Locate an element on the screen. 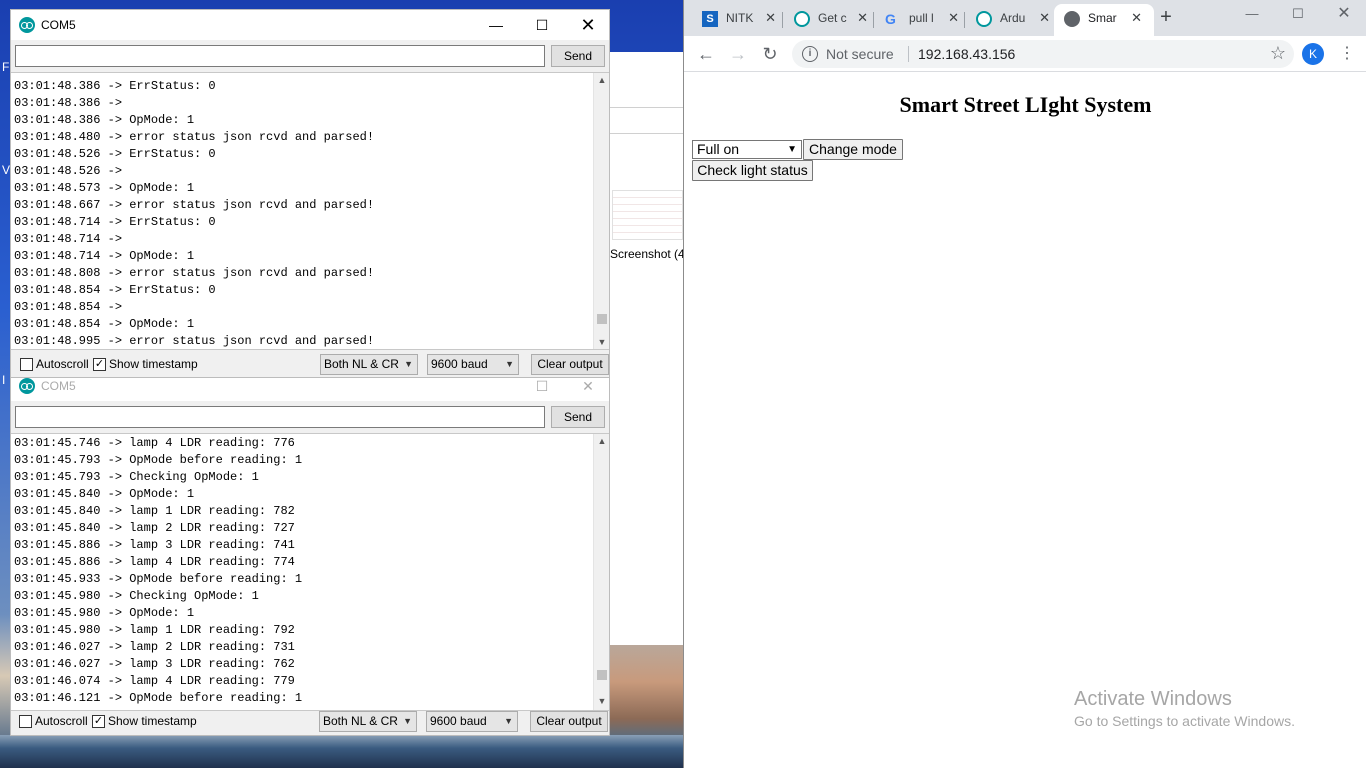 The image size is (1366, 768). serial-titlebar: COM5 — ☐ ✕ is located at coordinates (310, 25).